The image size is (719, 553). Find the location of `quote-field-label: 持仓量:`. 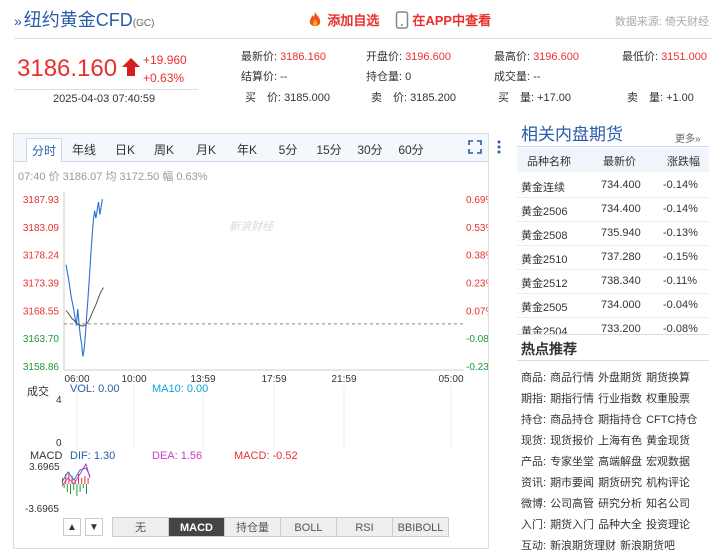

quote-field-label: 持仓量: is located at coordinates (384, 77).